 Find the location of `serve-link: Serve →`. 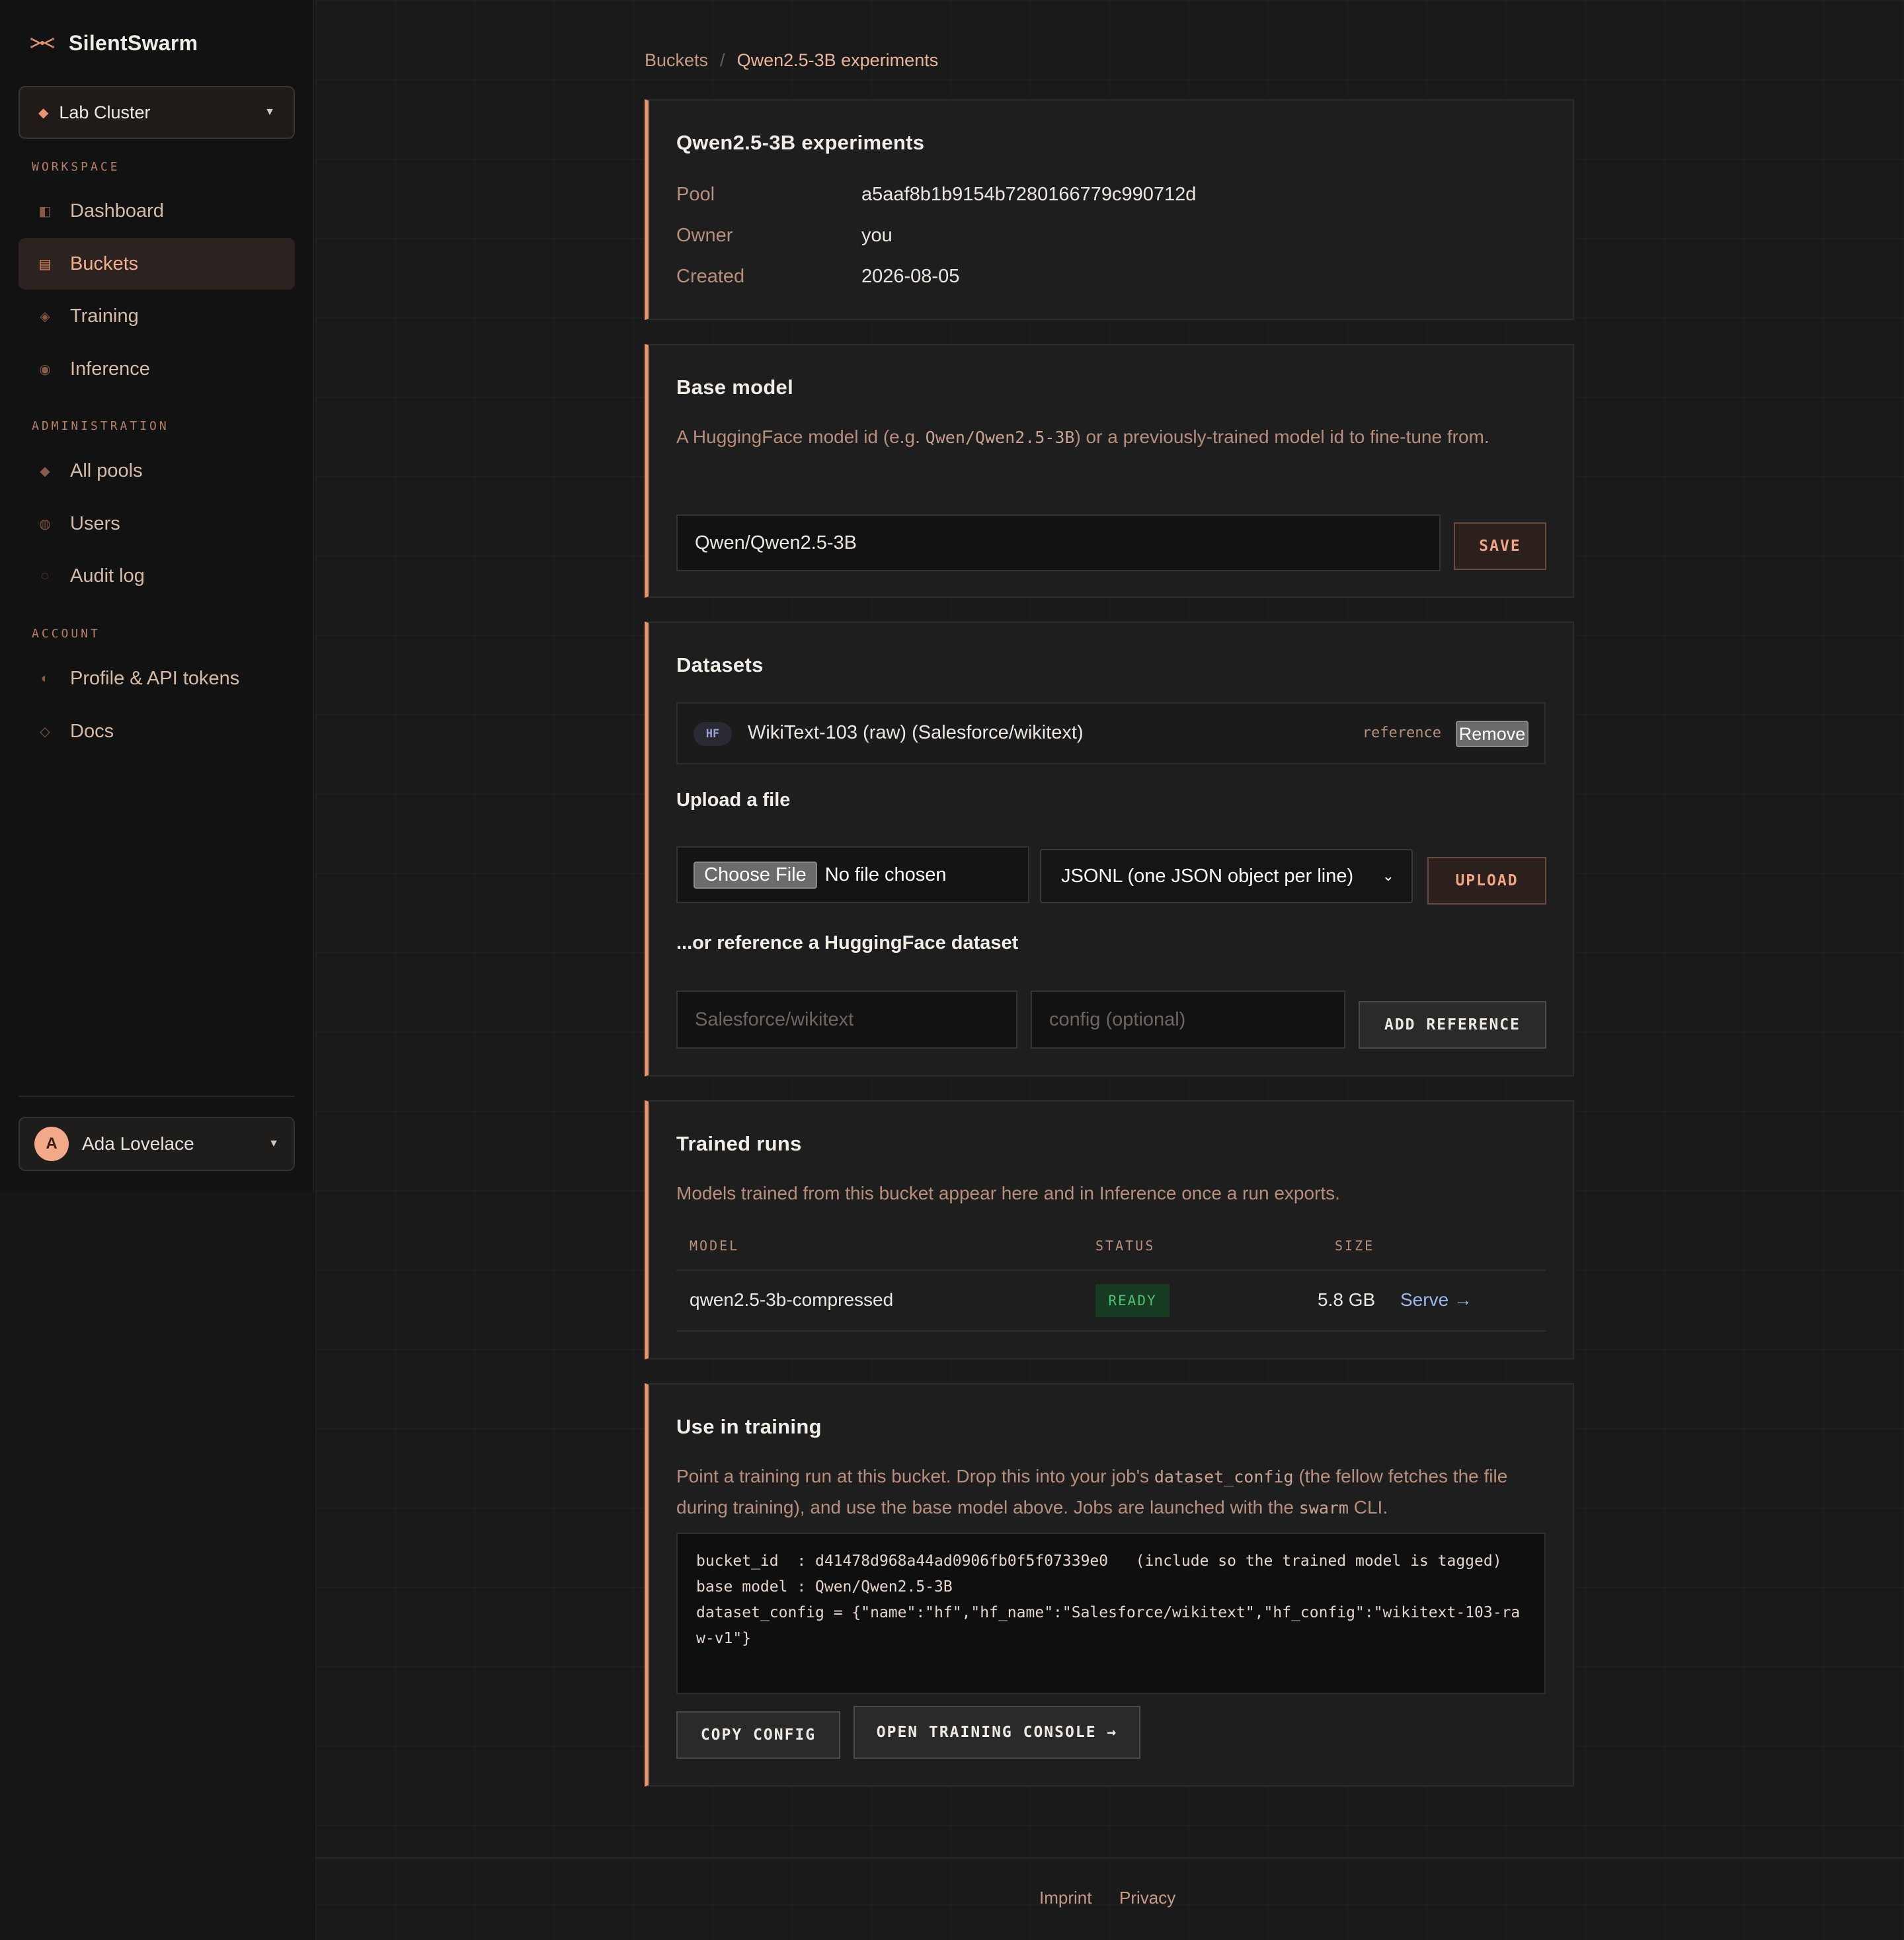

serve-link: Serve → is located at coordinates (1436, 1300).